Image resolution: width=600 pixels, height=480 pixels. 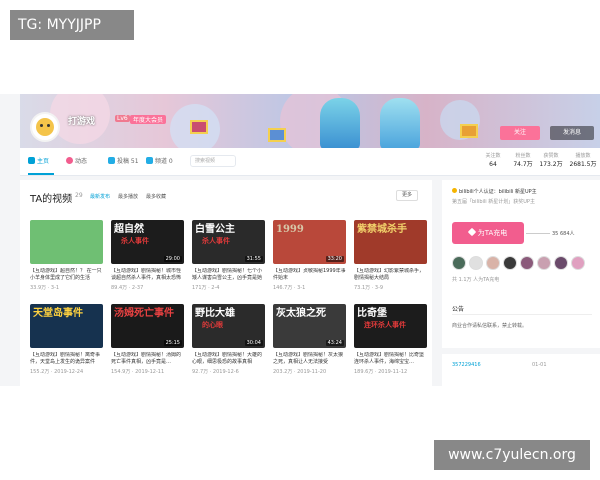 I want to click on follow-button: 关注, so click(x=520, y=133).